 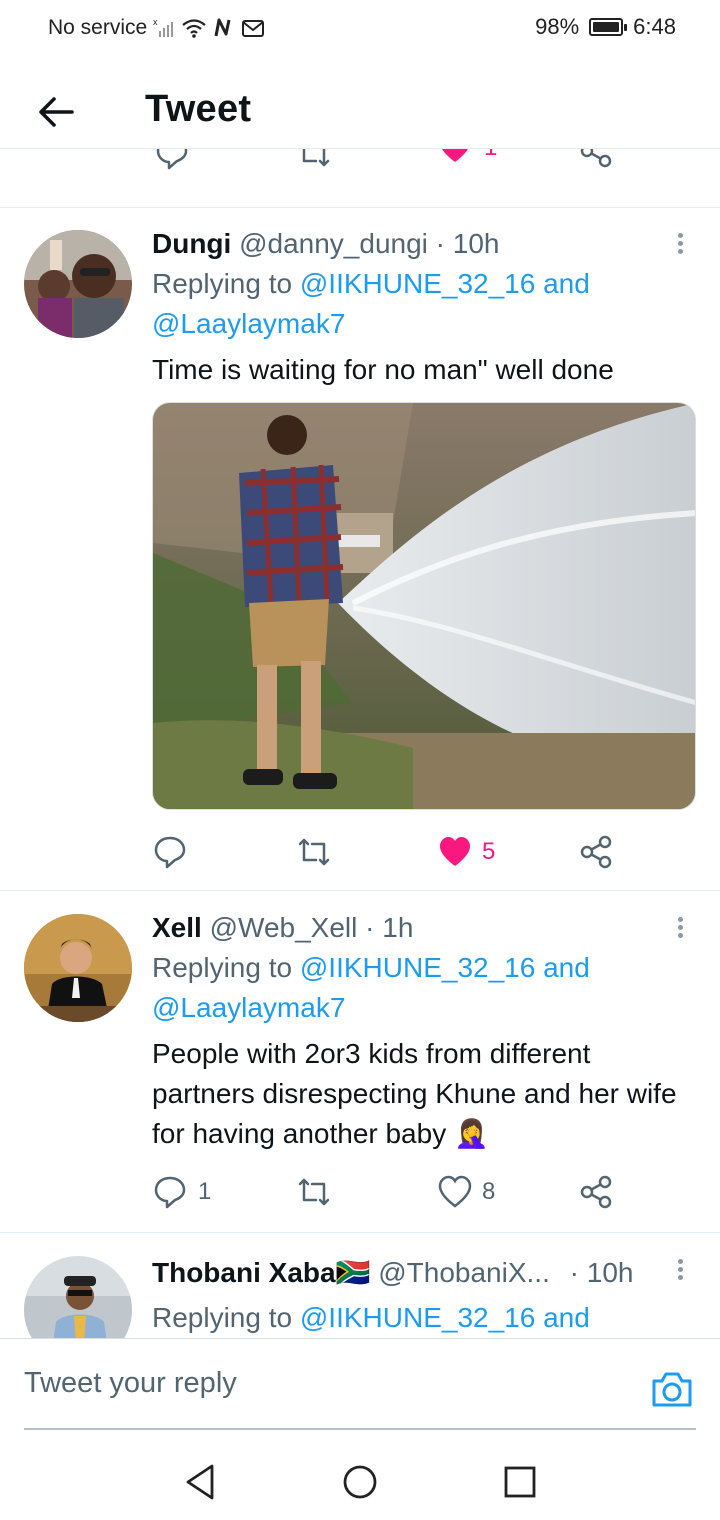 I want to click on status-right: 98% 6:48, so click(x=605, y=27).